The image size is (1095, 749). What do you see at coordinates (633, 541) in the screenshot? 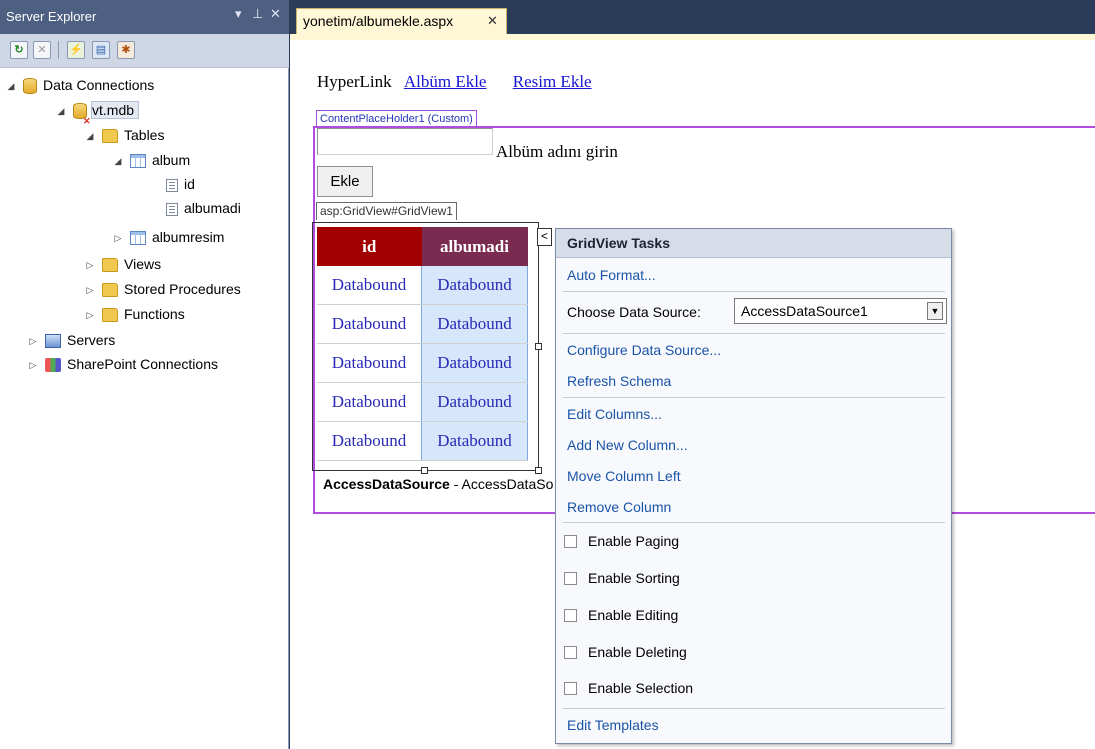
I see `enable-paging-label: Enable Paging` at bounding box center [633, 541].